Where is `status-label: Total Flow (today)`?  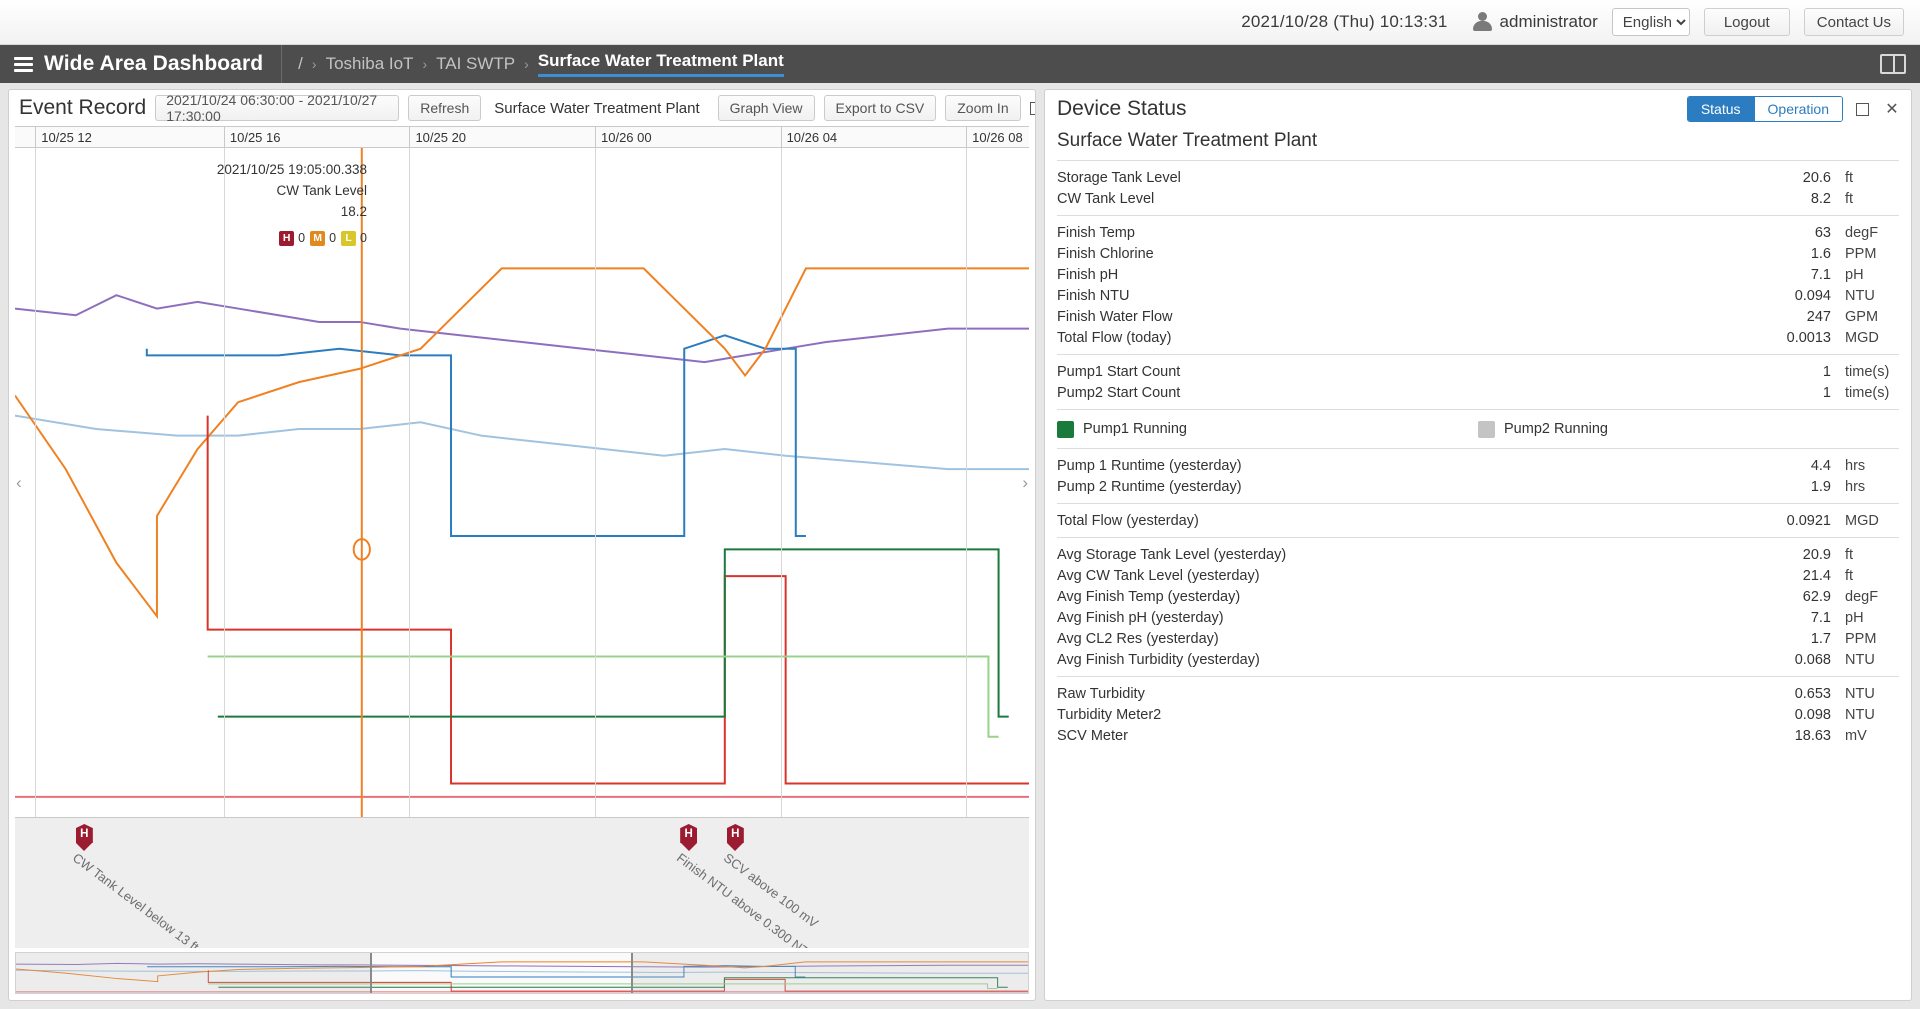 status-label: Total Flow (today) is located at coordinates (1114, 337).